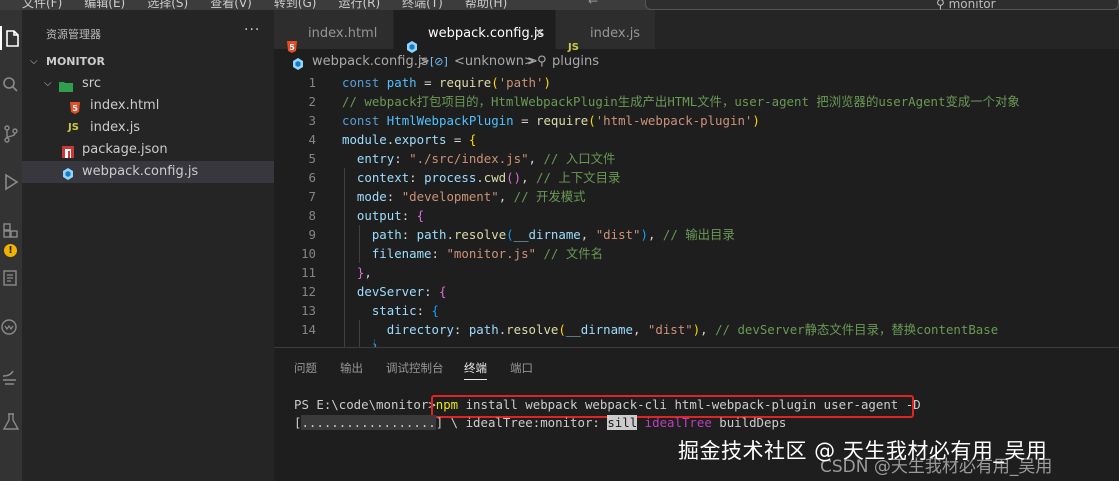  Describe the element at coordinates (11, 327) in the screenshot. I see `wechat-devtools-icon` at that location.